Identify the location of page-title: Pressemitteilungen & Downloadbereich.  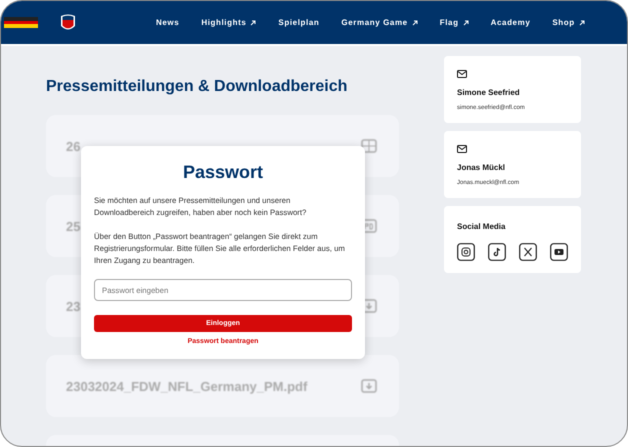
(197, 87).